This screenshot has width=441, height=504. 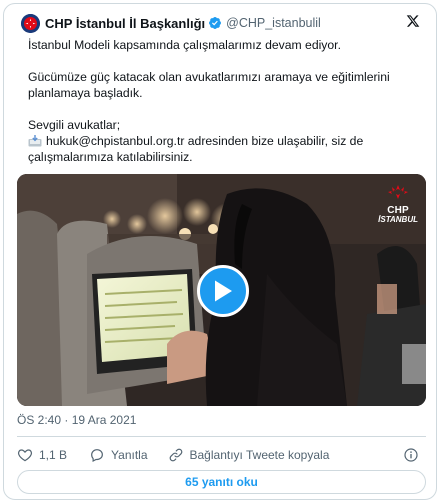 I want to click on tweet-paragraph: planlamaya başladık., so click(x=85, y=93).